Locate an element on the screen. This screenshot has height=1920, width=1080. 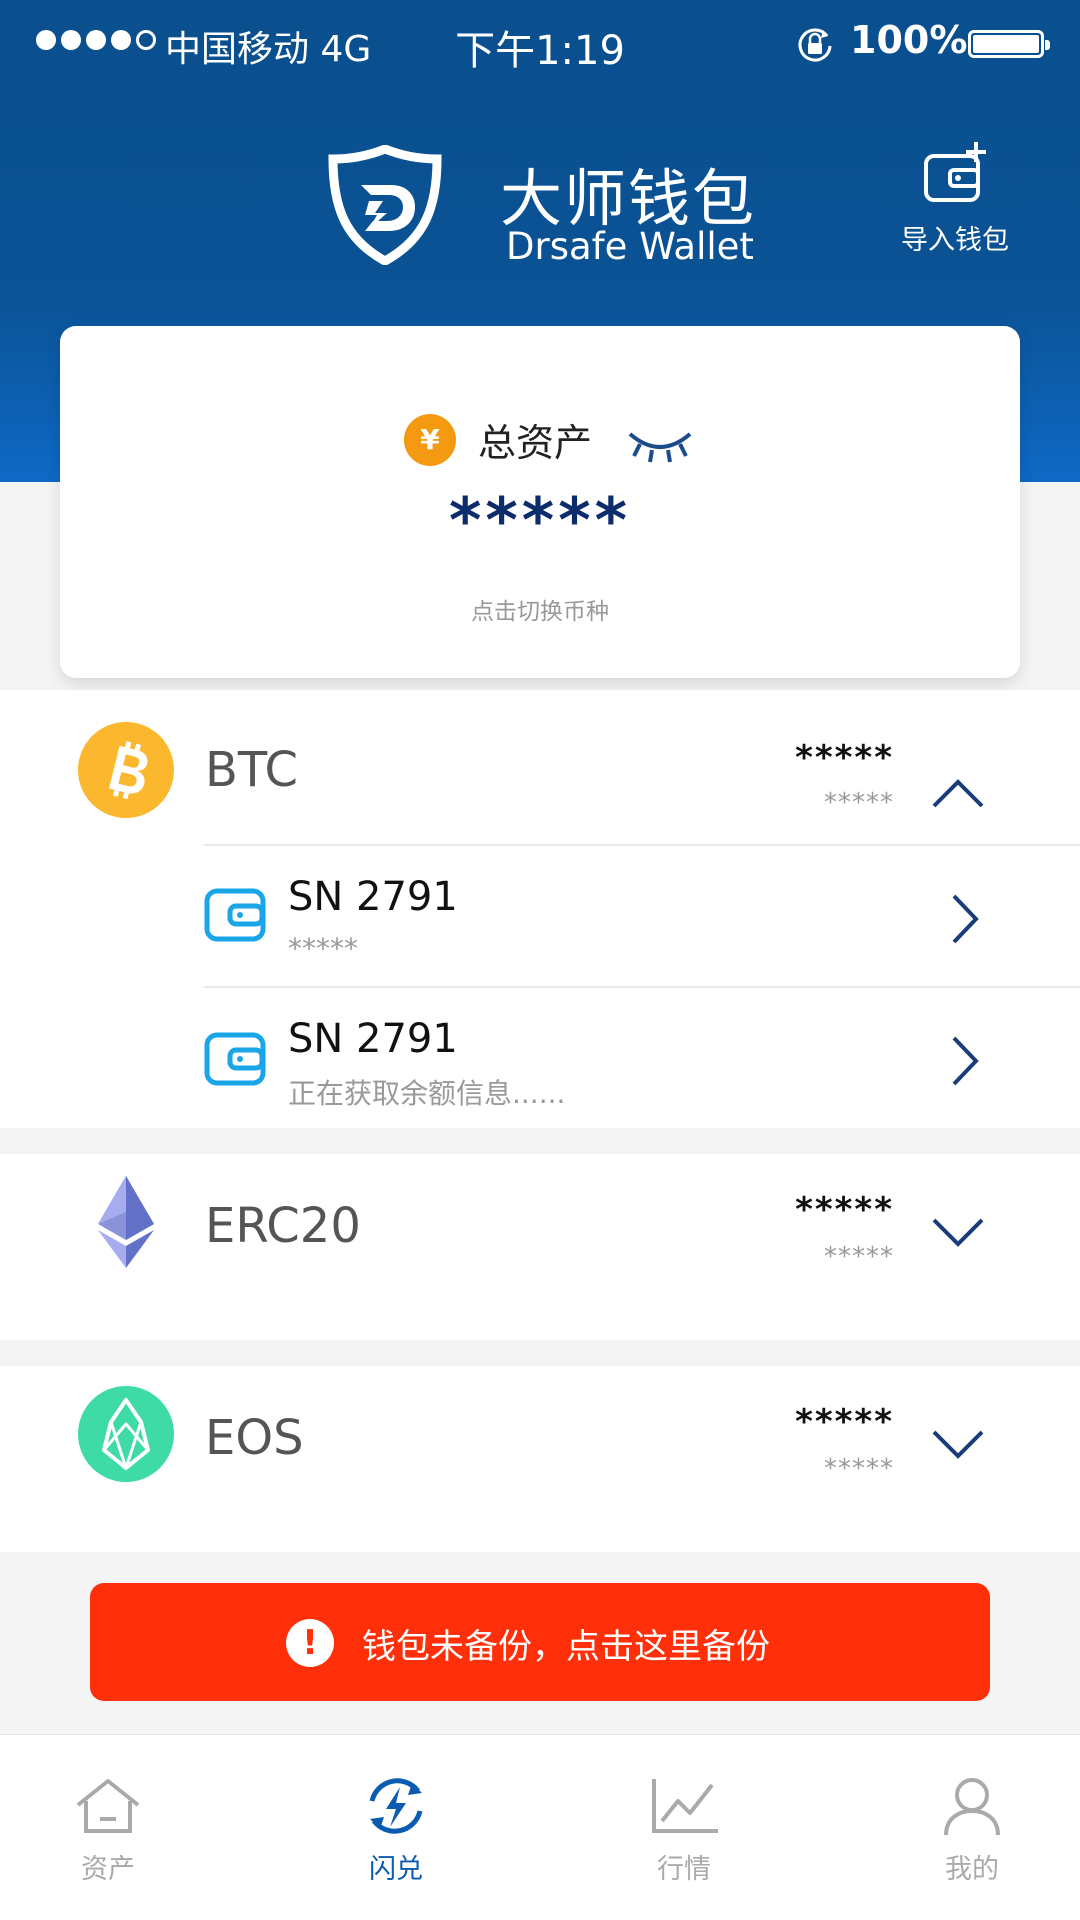
bitcoin-icon is located at coordinates (126, 770).